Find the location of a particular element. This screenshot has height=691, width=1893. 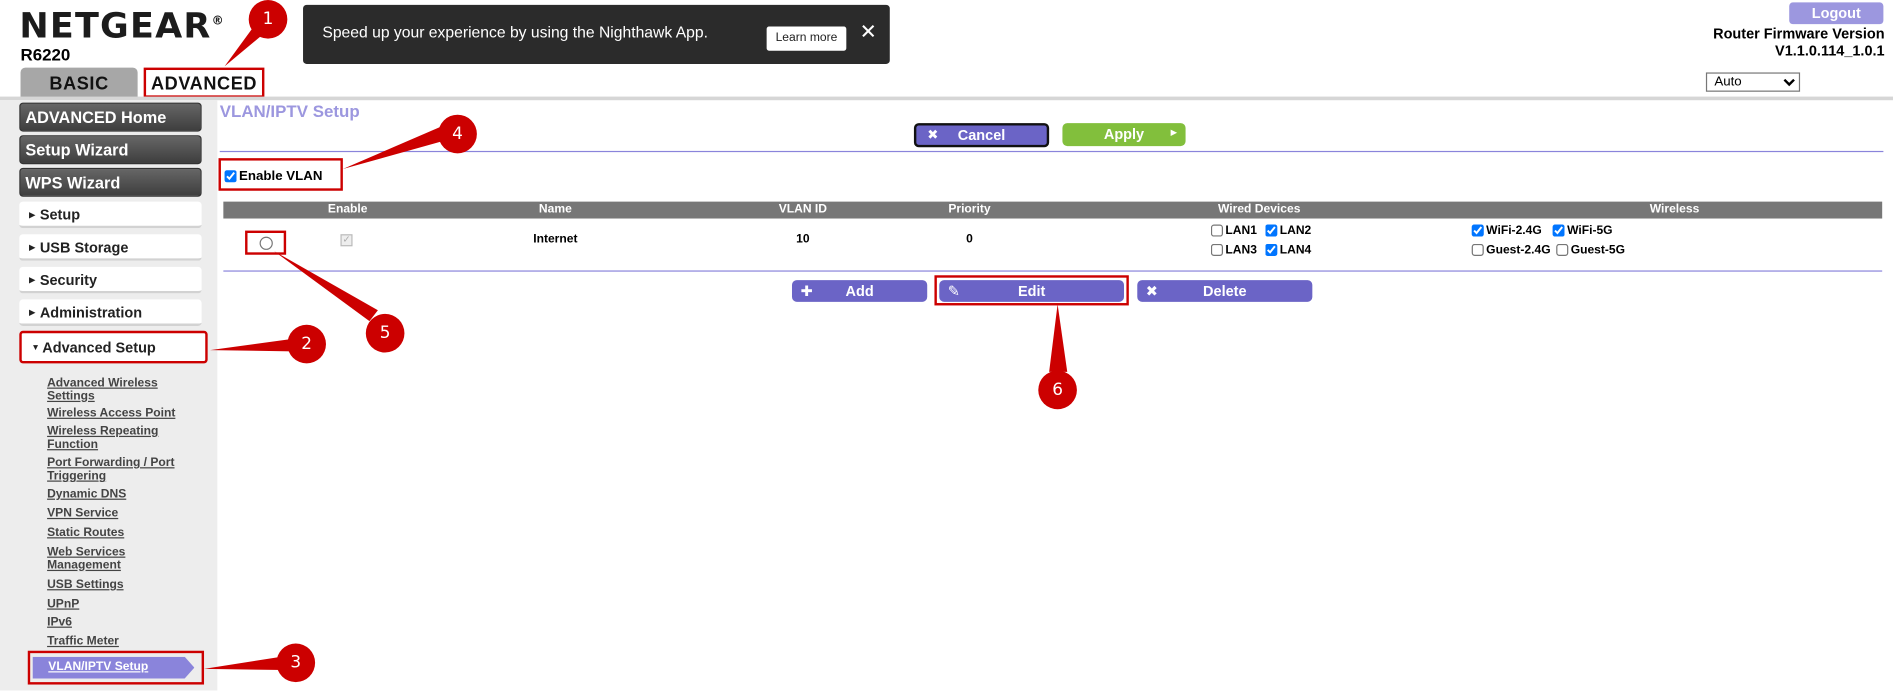

row-wired-devices: LAN1 LAN2 LAN3 LAN4 is located at coordinates (1260, 244).